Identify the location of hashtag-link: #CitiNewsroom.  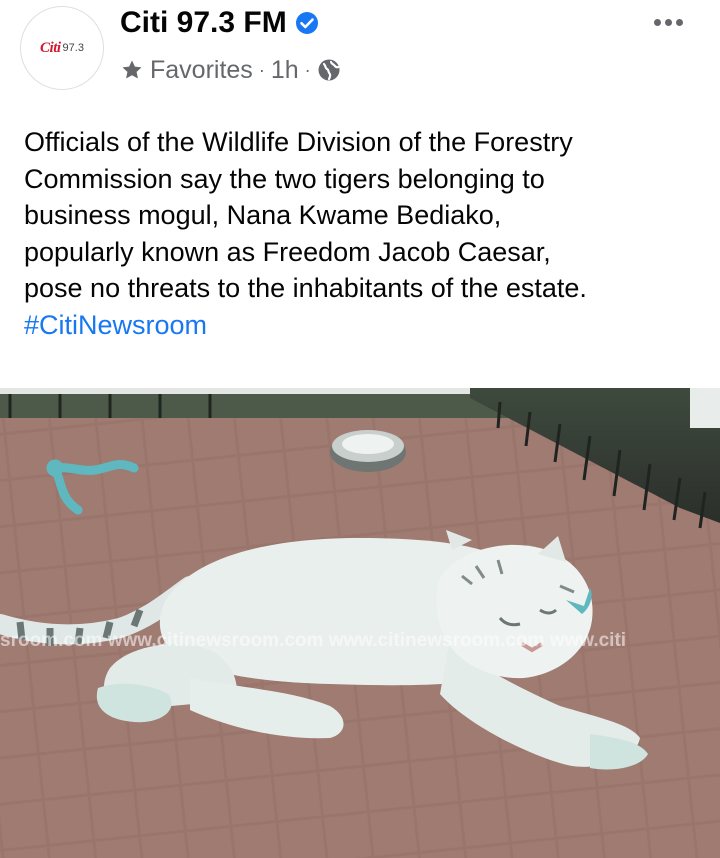
(364, 325).